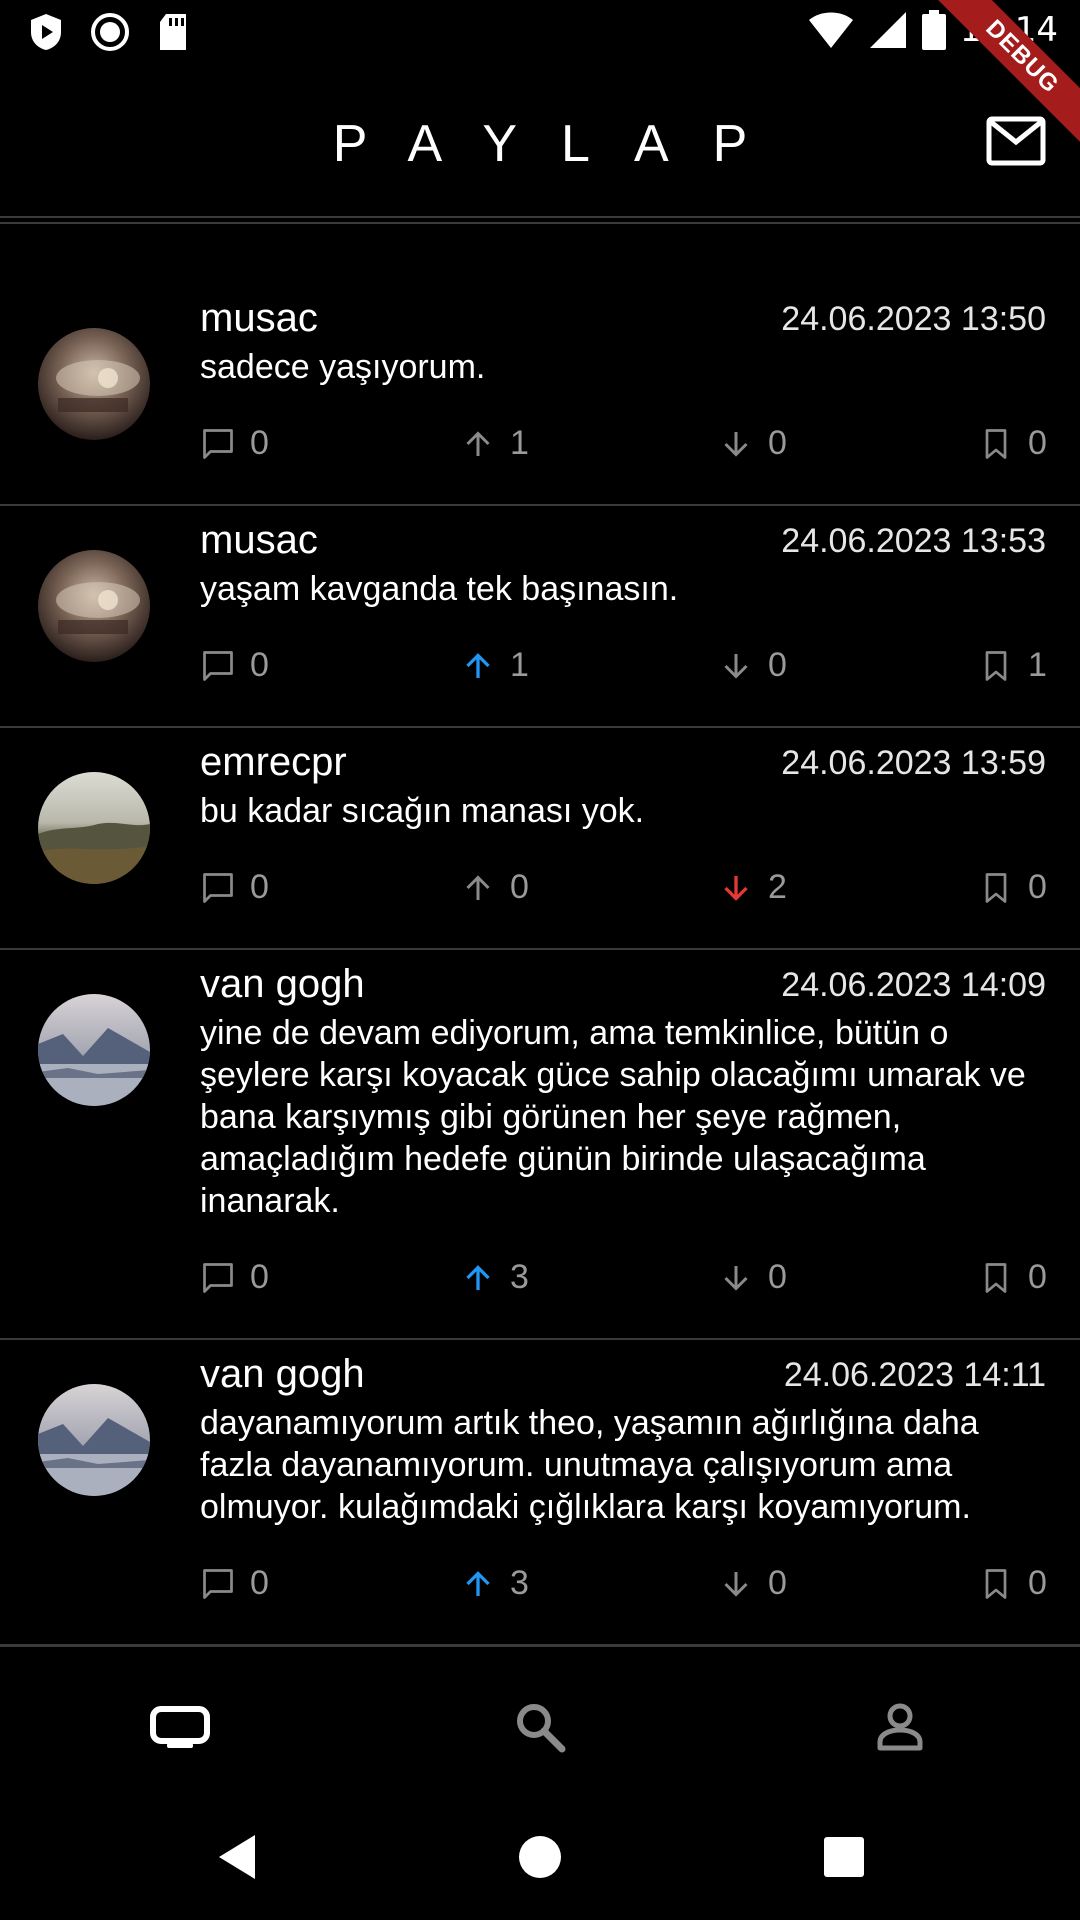  What do you see at coordinates (1012, 665) in the screenshot?
I see `save-button: 1` at bounding box center [1012, 665].